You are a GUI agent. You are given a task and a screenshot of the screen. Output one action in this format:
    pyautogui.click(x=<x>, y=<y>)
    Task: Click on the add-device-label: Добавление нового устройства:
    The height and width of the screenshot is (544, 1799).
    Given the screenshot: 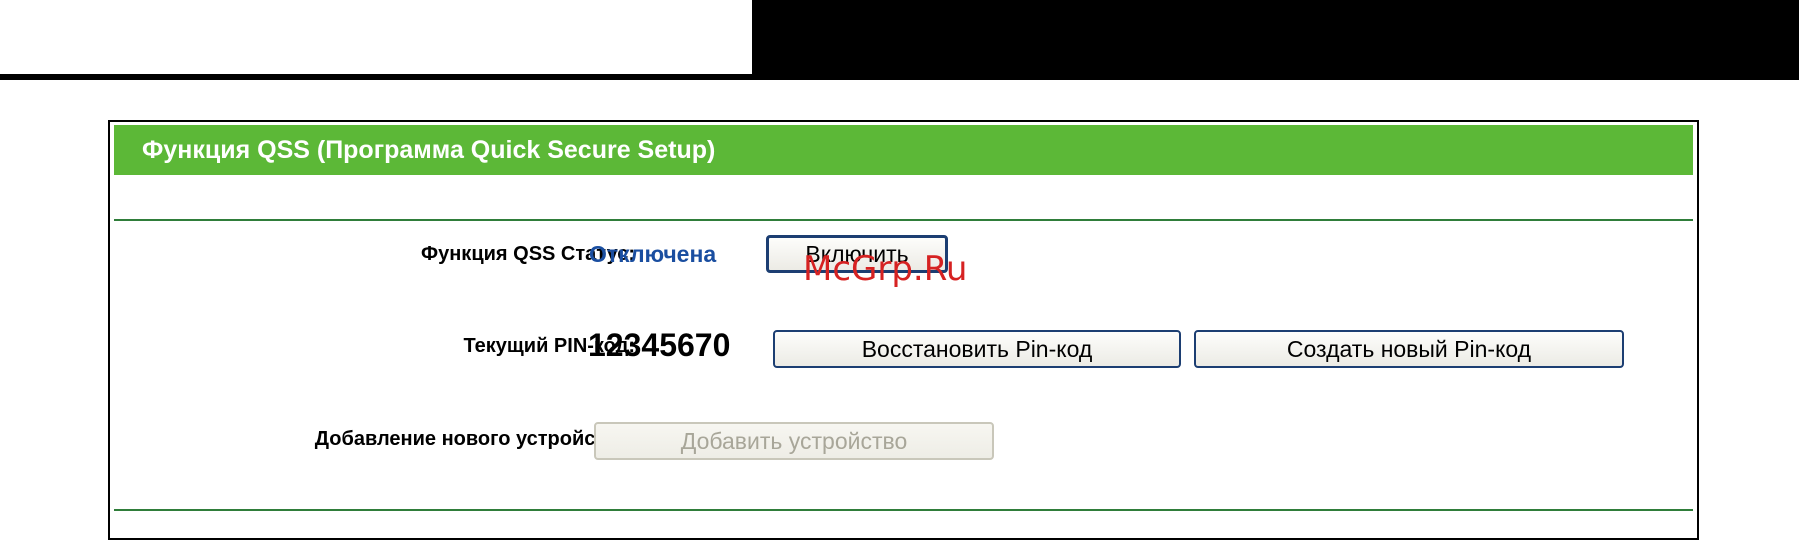 What is the action you would take?
    pyautogui.click(x=474, y=439)
    